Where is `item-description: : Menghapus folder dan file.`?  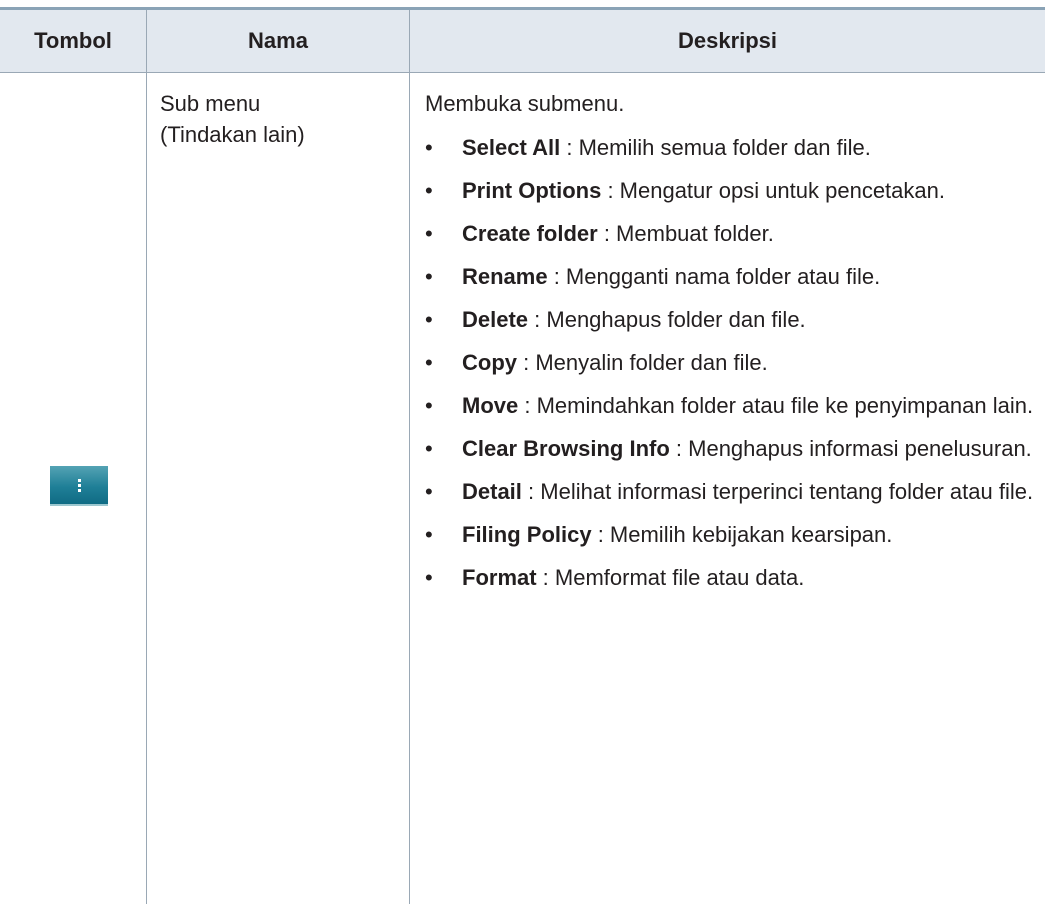
item-description: : Menghapus folder dan file. is located at coordinates (667, 319).